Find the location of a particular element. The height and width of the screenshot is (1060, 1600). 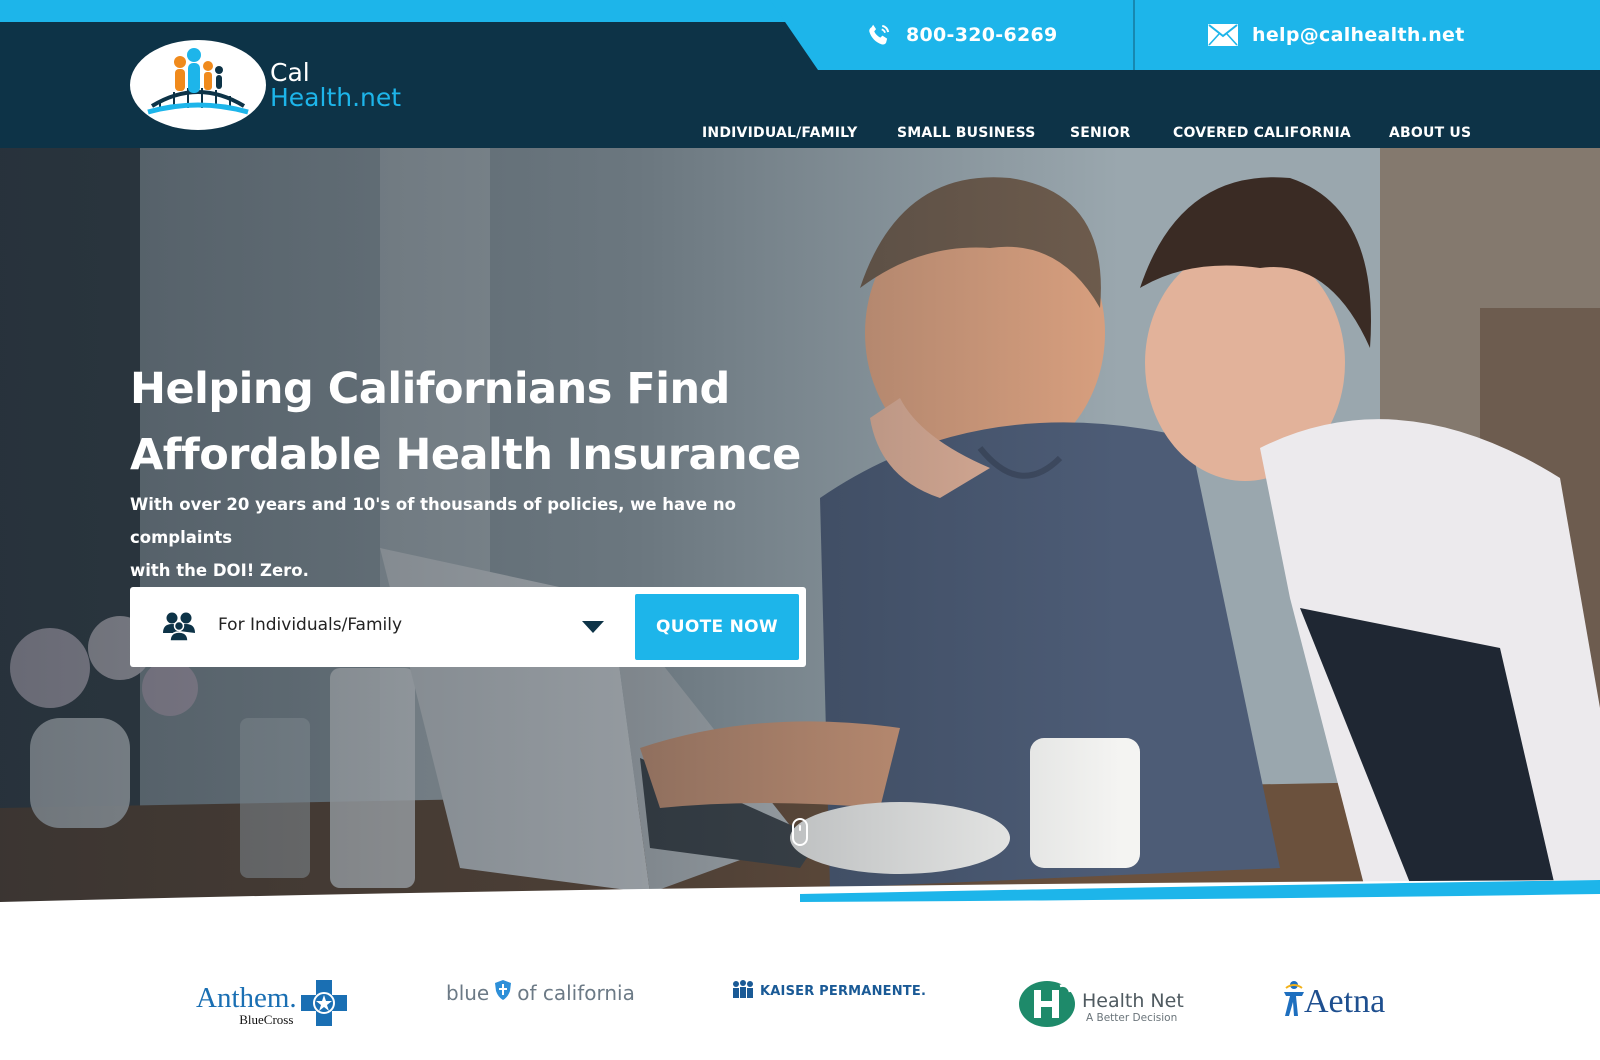

shield-icon is located at coordinates (503, 992).